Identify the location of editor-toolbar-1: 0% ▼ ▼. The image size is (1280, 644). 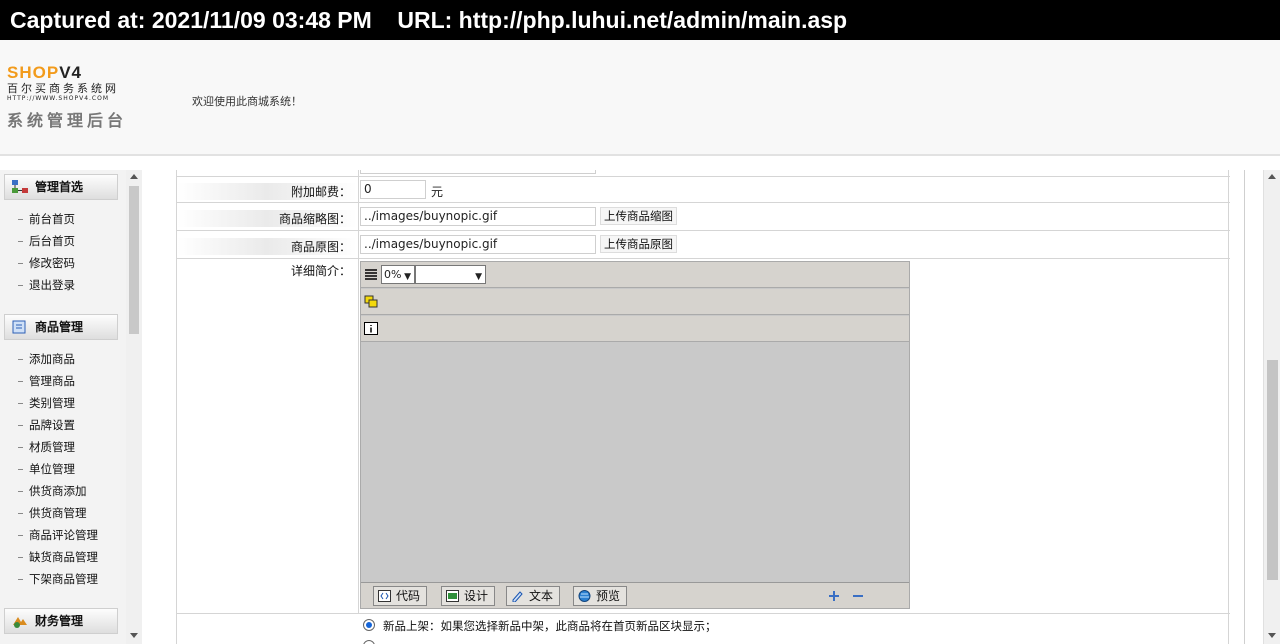
(635, 275).